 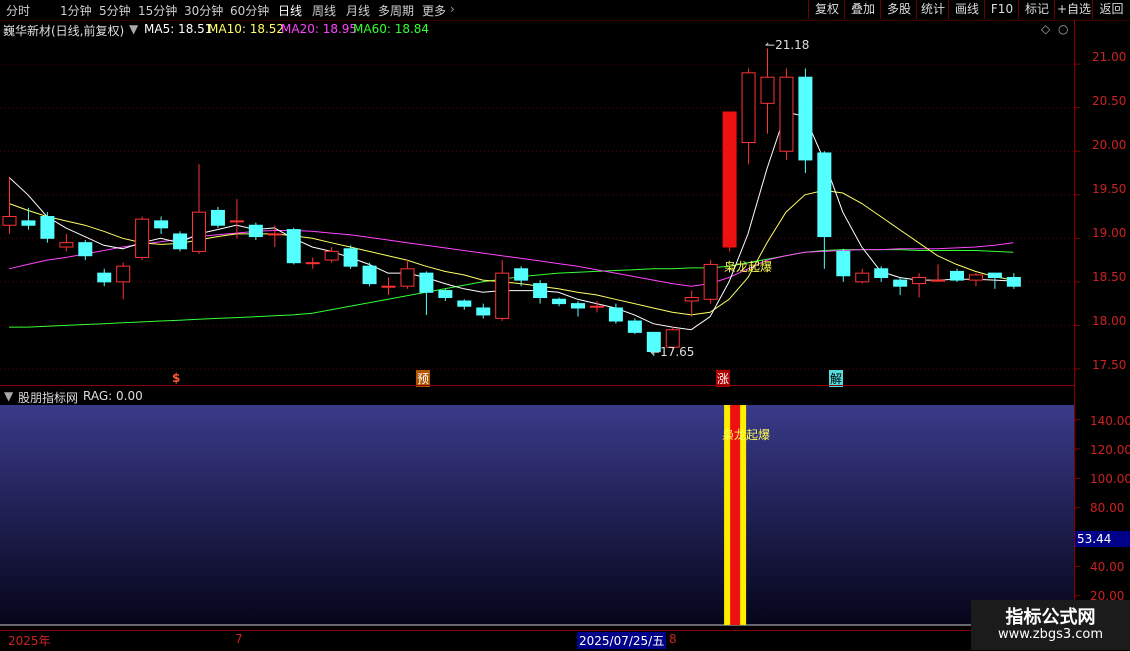 What do you see at coordinates (1050, 617) in the screenshot?
I see `watermark-title: 指标公式网` at bounding box center [1050, 617].